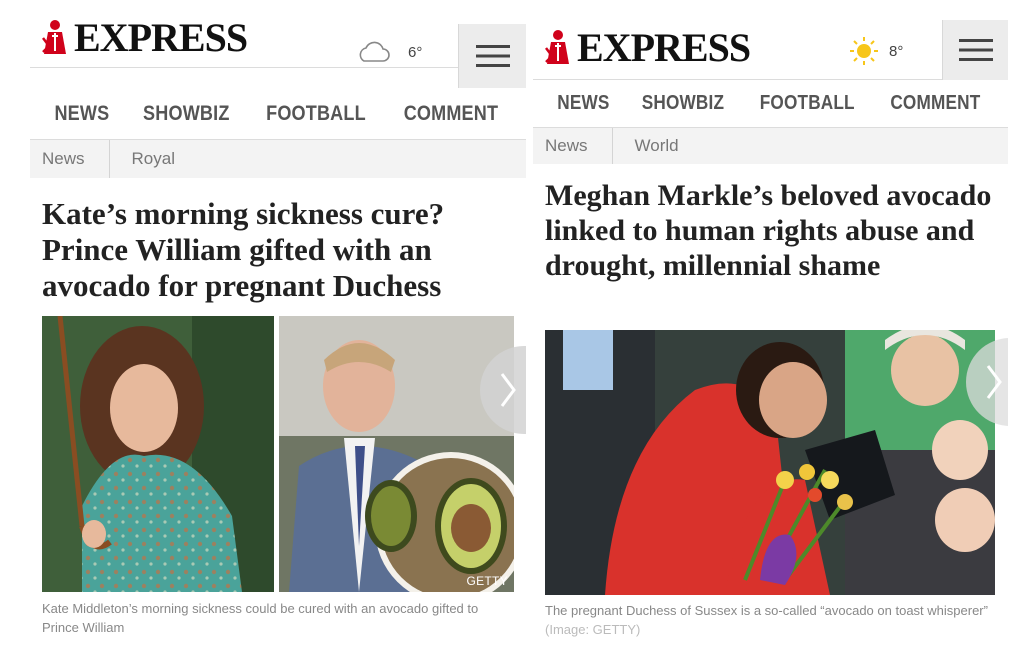 The image size is (1024, 645). Describe the element at coordinates (770, 50) in the screenshot. I see `site-header: EXPRESS 8°` at that location.